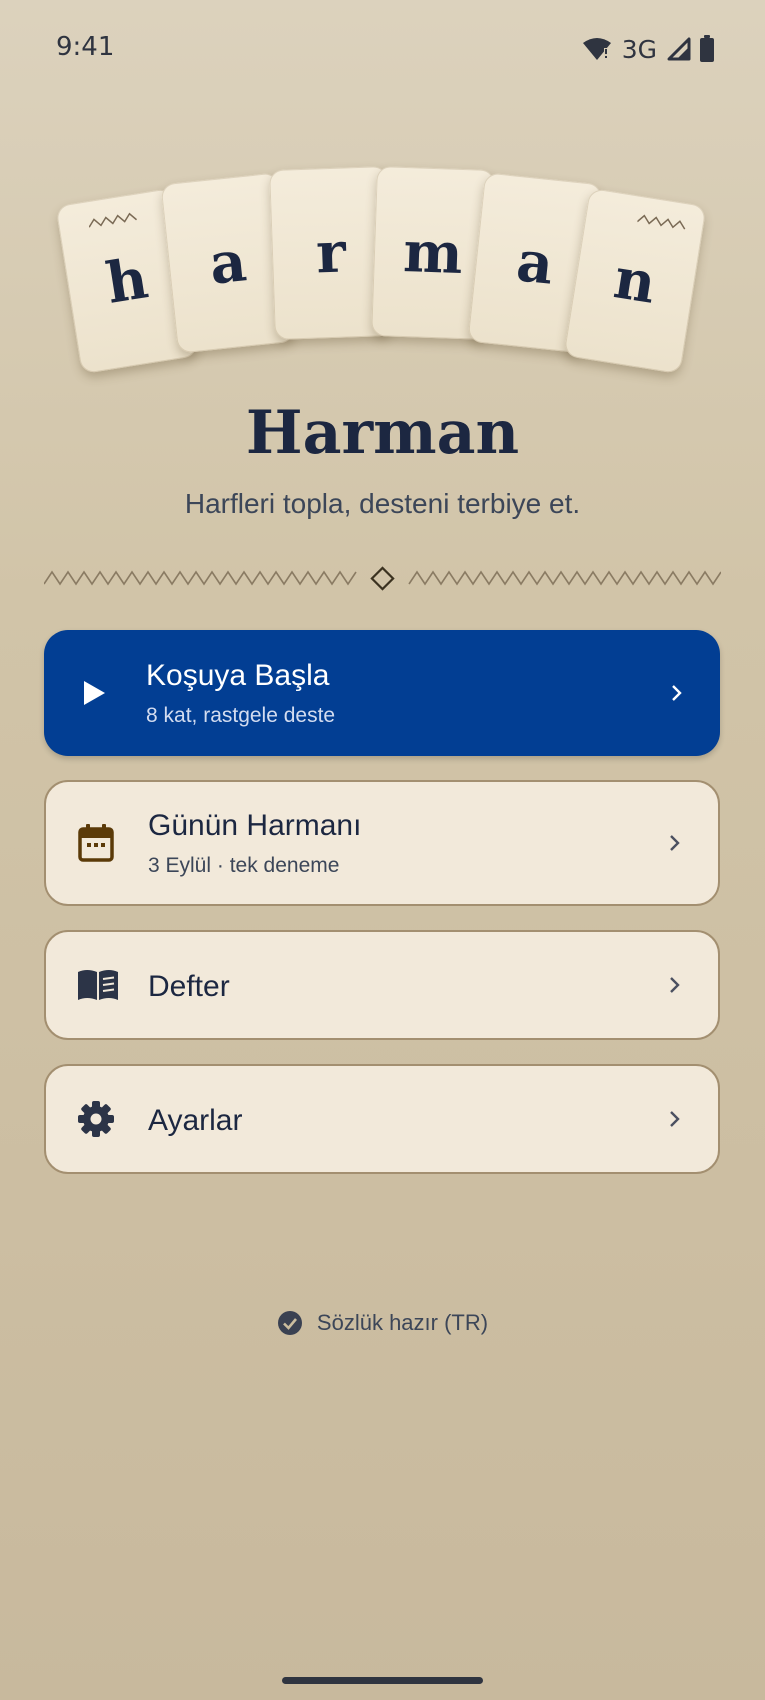  I want to click on app-subtitle: Harfleri topla, desteni terbiye et., so click(382, 503).